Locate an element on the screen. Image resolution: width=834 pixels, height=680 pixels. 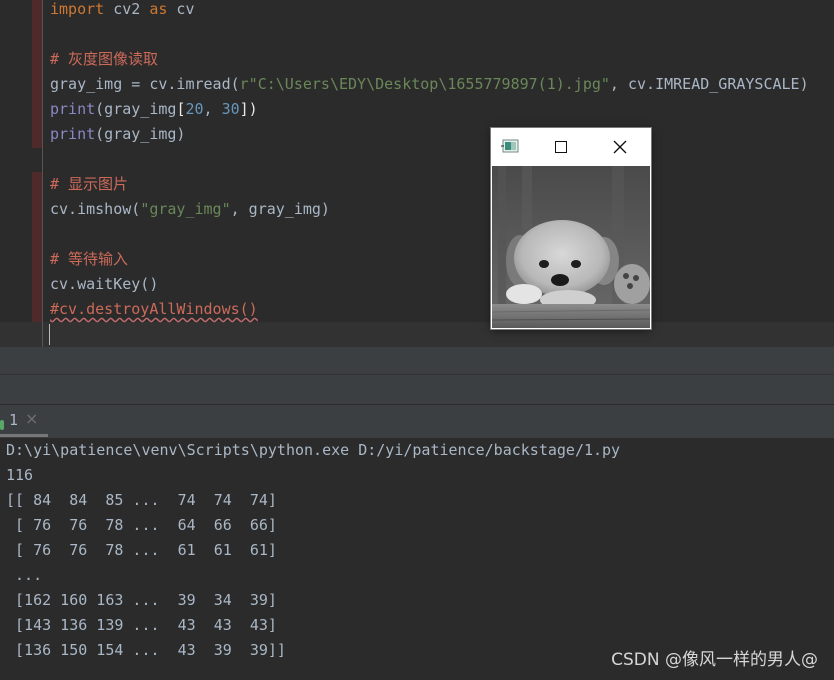
console-output-line: [ 76 76 78 ... 61 61 61] is located at coordinates (141, 550).